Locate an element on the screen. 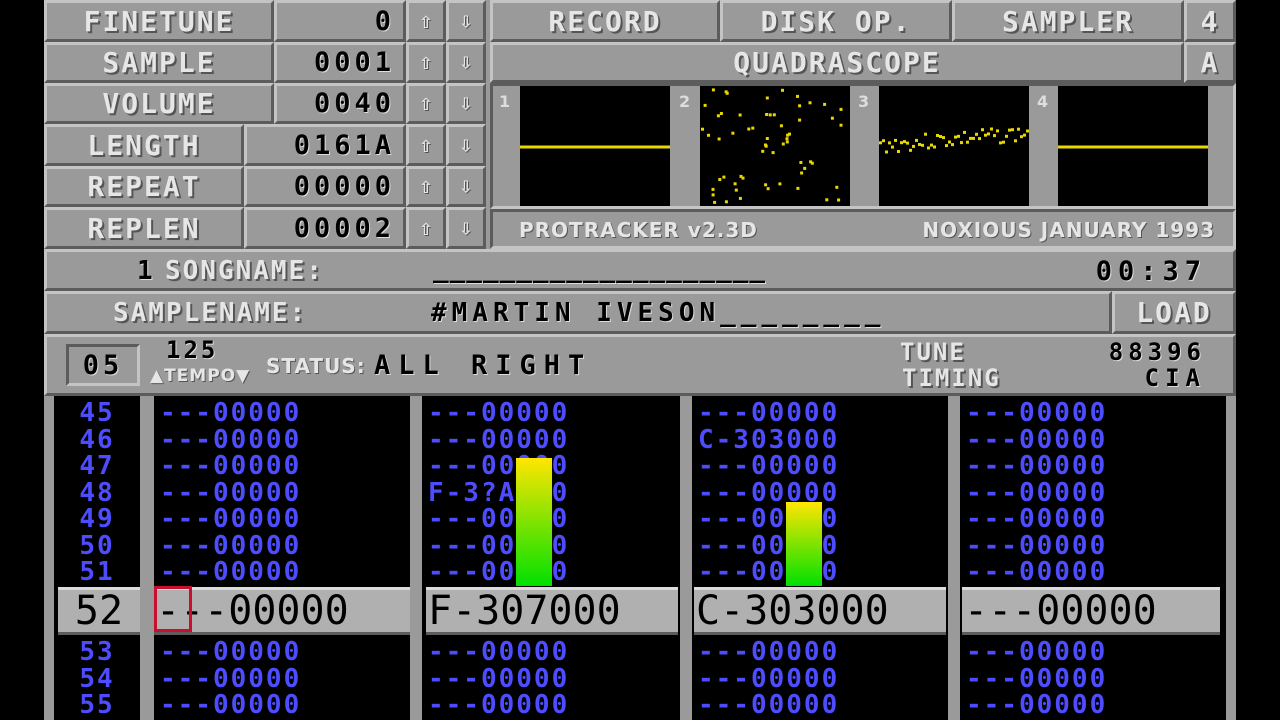  volume-label: VOLUME is located at coordinates (159, 103).